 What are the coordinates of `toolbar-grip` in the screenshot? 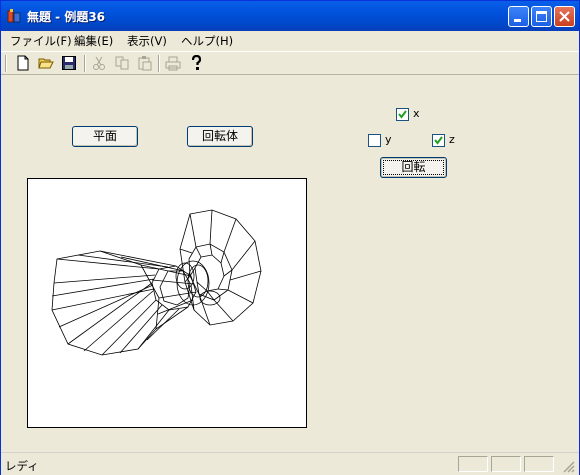 It's located at (6, 63).